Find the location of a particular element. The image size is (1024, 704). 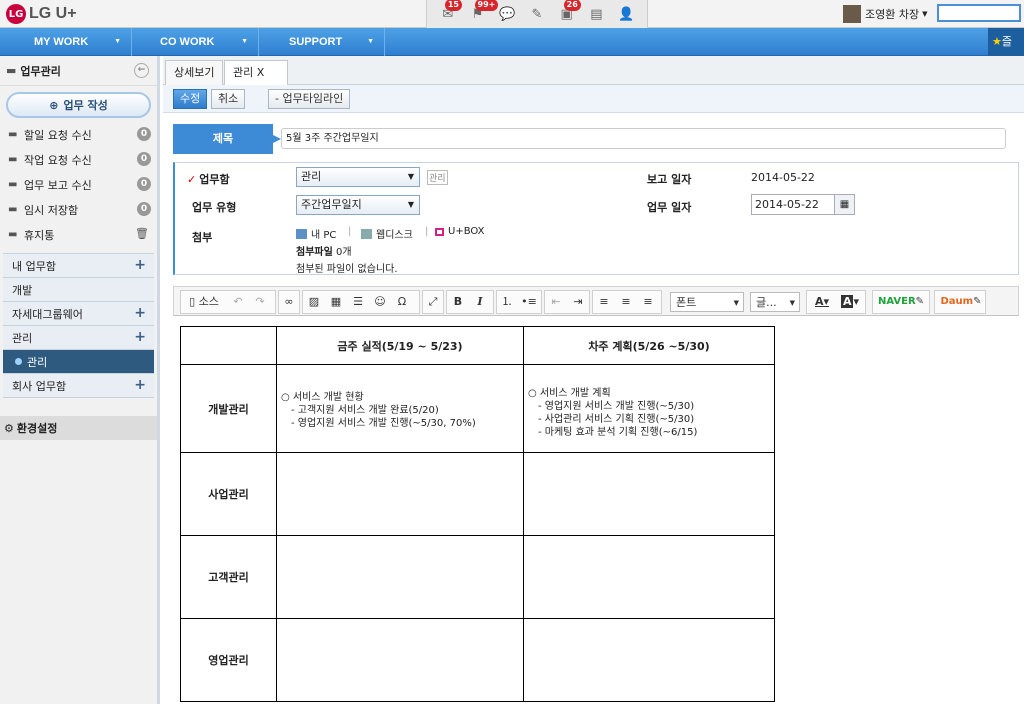

nav-co-work: CO WORK ▼ is located at coordinates (195, 42).